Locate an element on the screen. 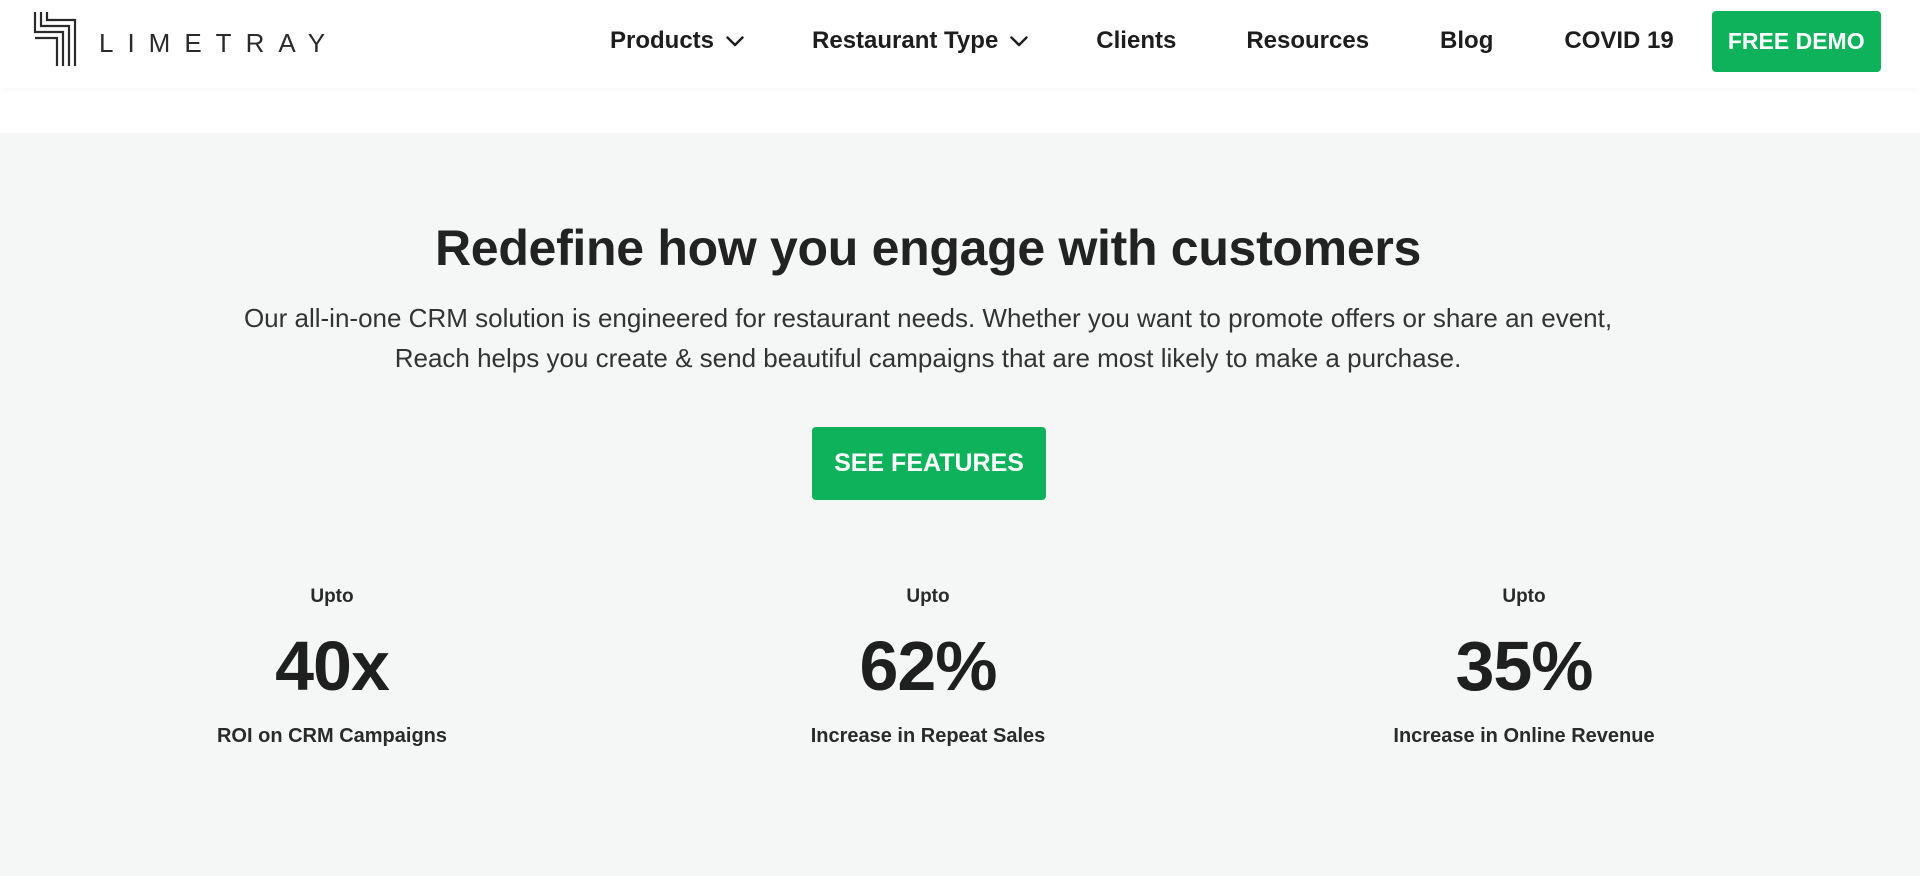 The image size is (1920, 876). limetray-logo: LIMETRAY is located at coordinates (186, 39).